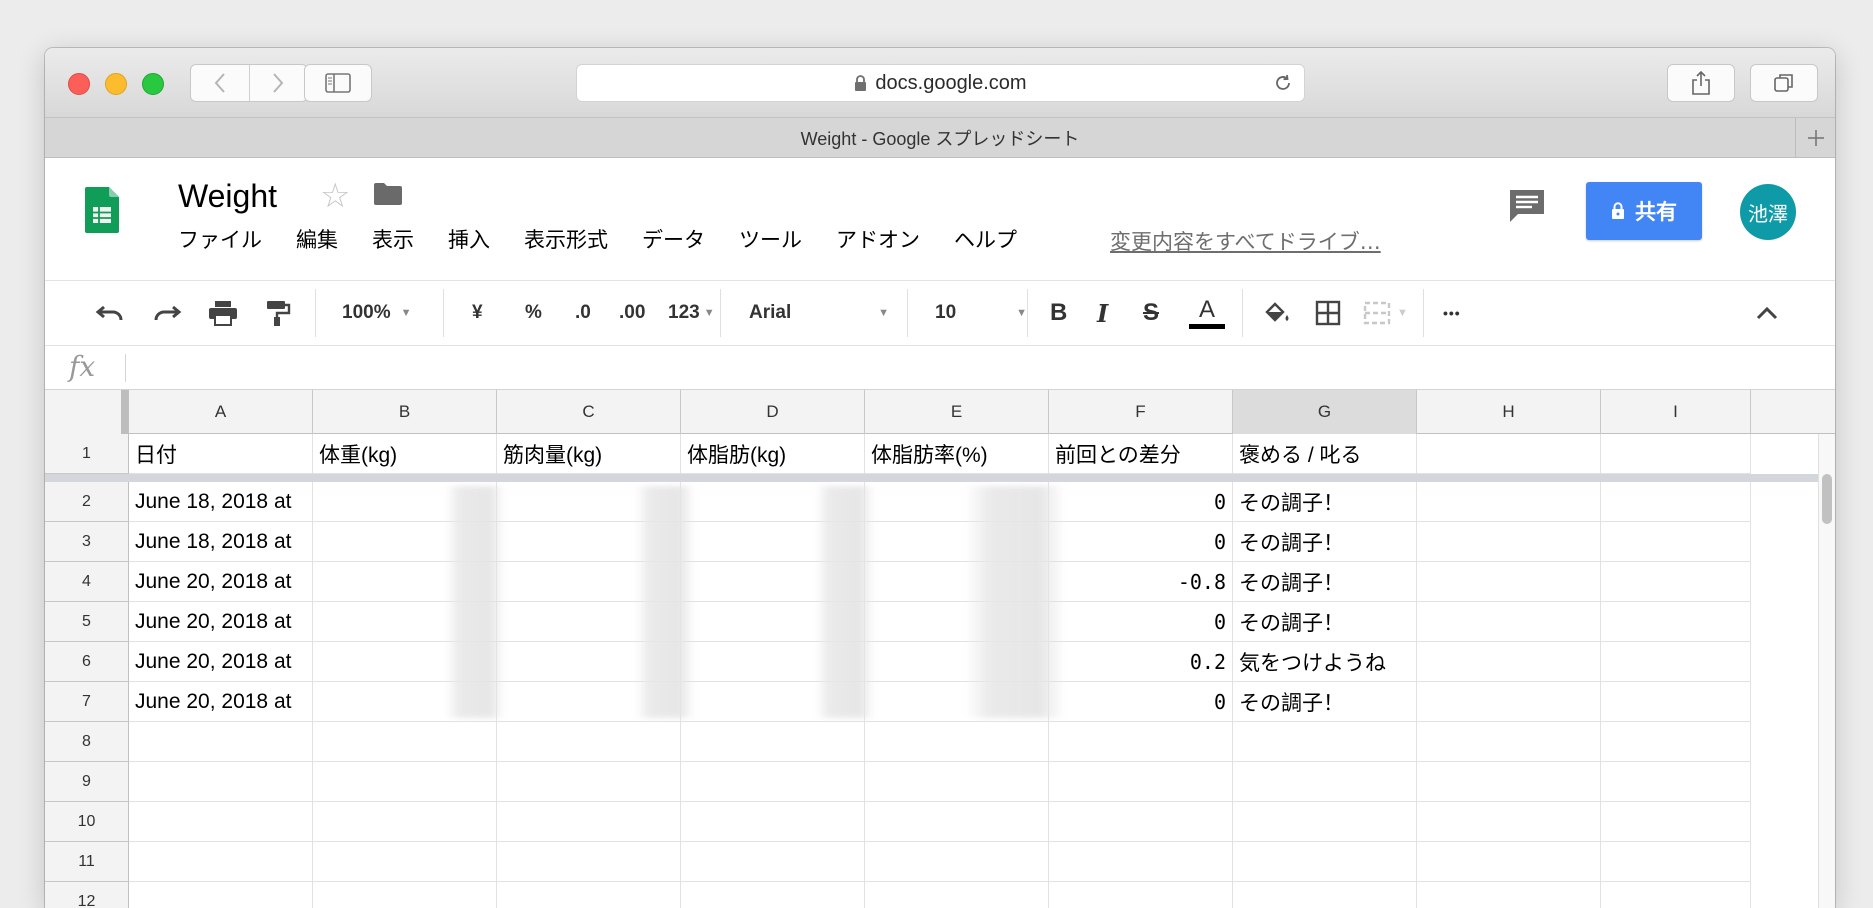 This screenshot has width=1873, height=908. What do you see at coordinates (773, 895) in the screenshot?
I see `cell-d12` at bounding box center [773, 895].